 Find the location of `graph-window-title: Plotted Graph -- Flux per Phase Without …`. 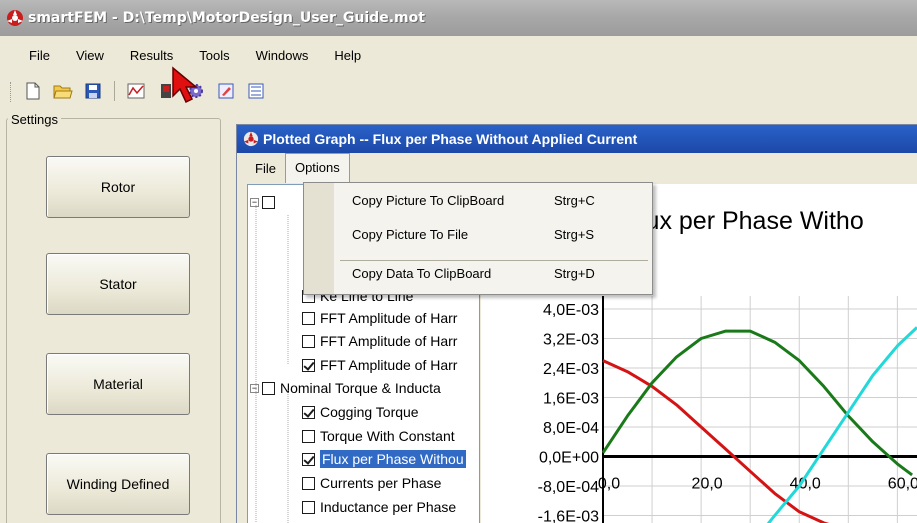

graph-window-title: Plotted Graph -- Flux per Phase Without … is located at coordinates (450, 139).